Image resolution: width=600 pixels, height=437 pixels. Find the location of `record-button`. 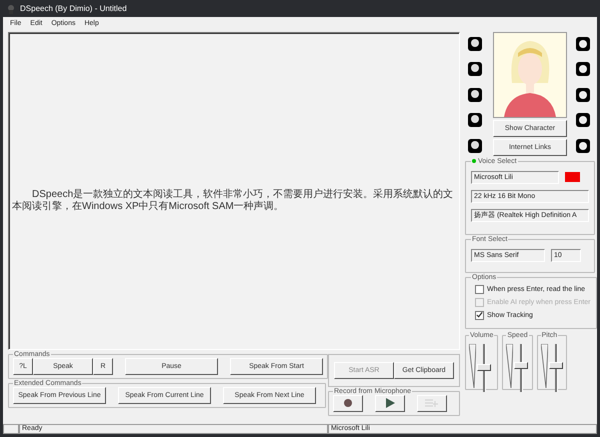

record-button is located at coordinates (348, 403).